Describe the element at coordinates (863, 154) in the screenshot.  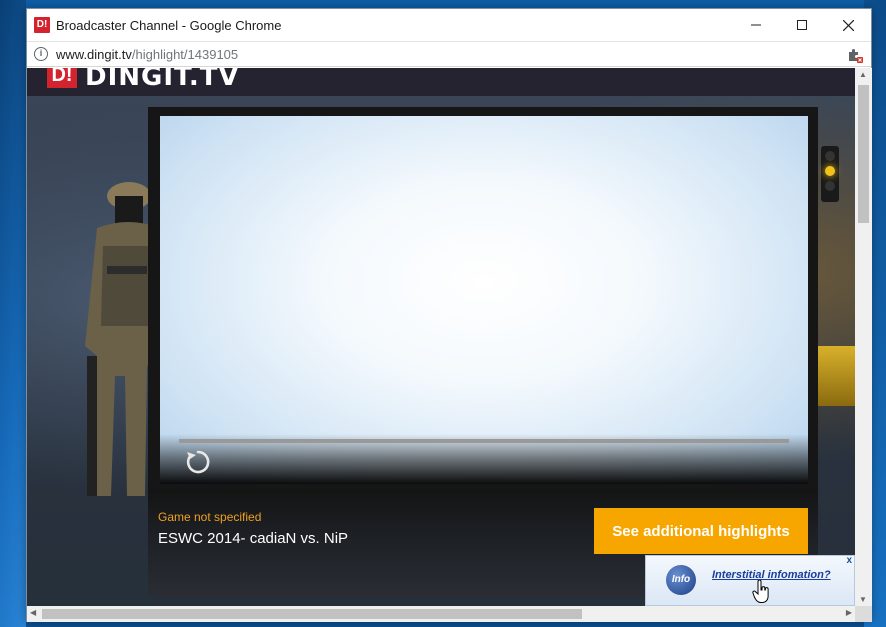
I see `vertical-scroll-thumb` at that location.